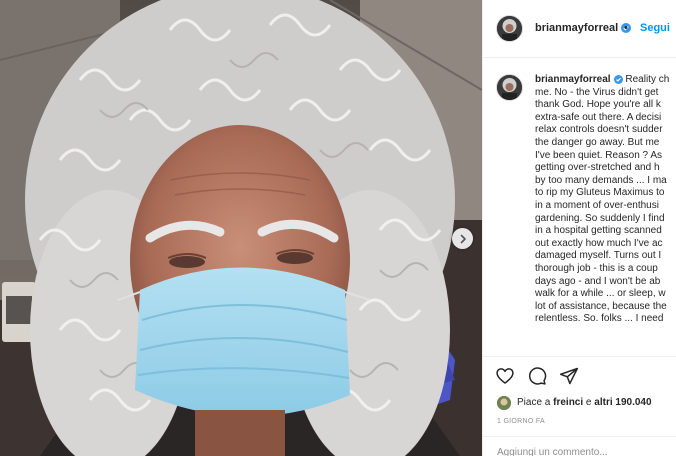 This screenshot has height=456, width=676. What do you see at coordinates (597, 142) in the screenshot?
I see `caption-line: the danger go away. But me` at bounding box center [597, 142].